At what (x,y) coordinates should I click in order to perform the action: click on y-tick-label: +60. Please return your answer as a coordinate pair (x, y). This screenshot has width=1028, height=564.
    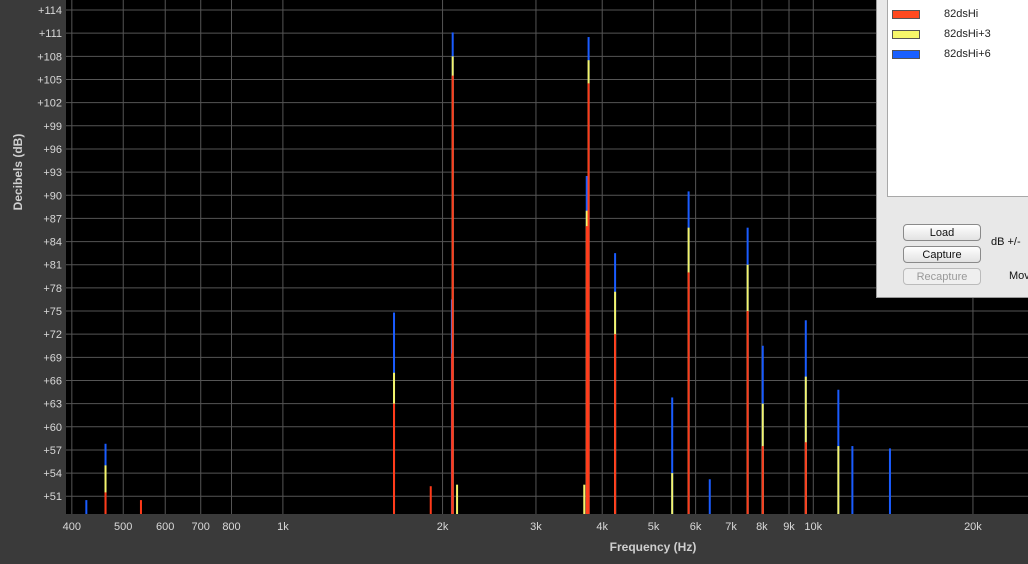
    Looking at the image, I should click on (52, 428).